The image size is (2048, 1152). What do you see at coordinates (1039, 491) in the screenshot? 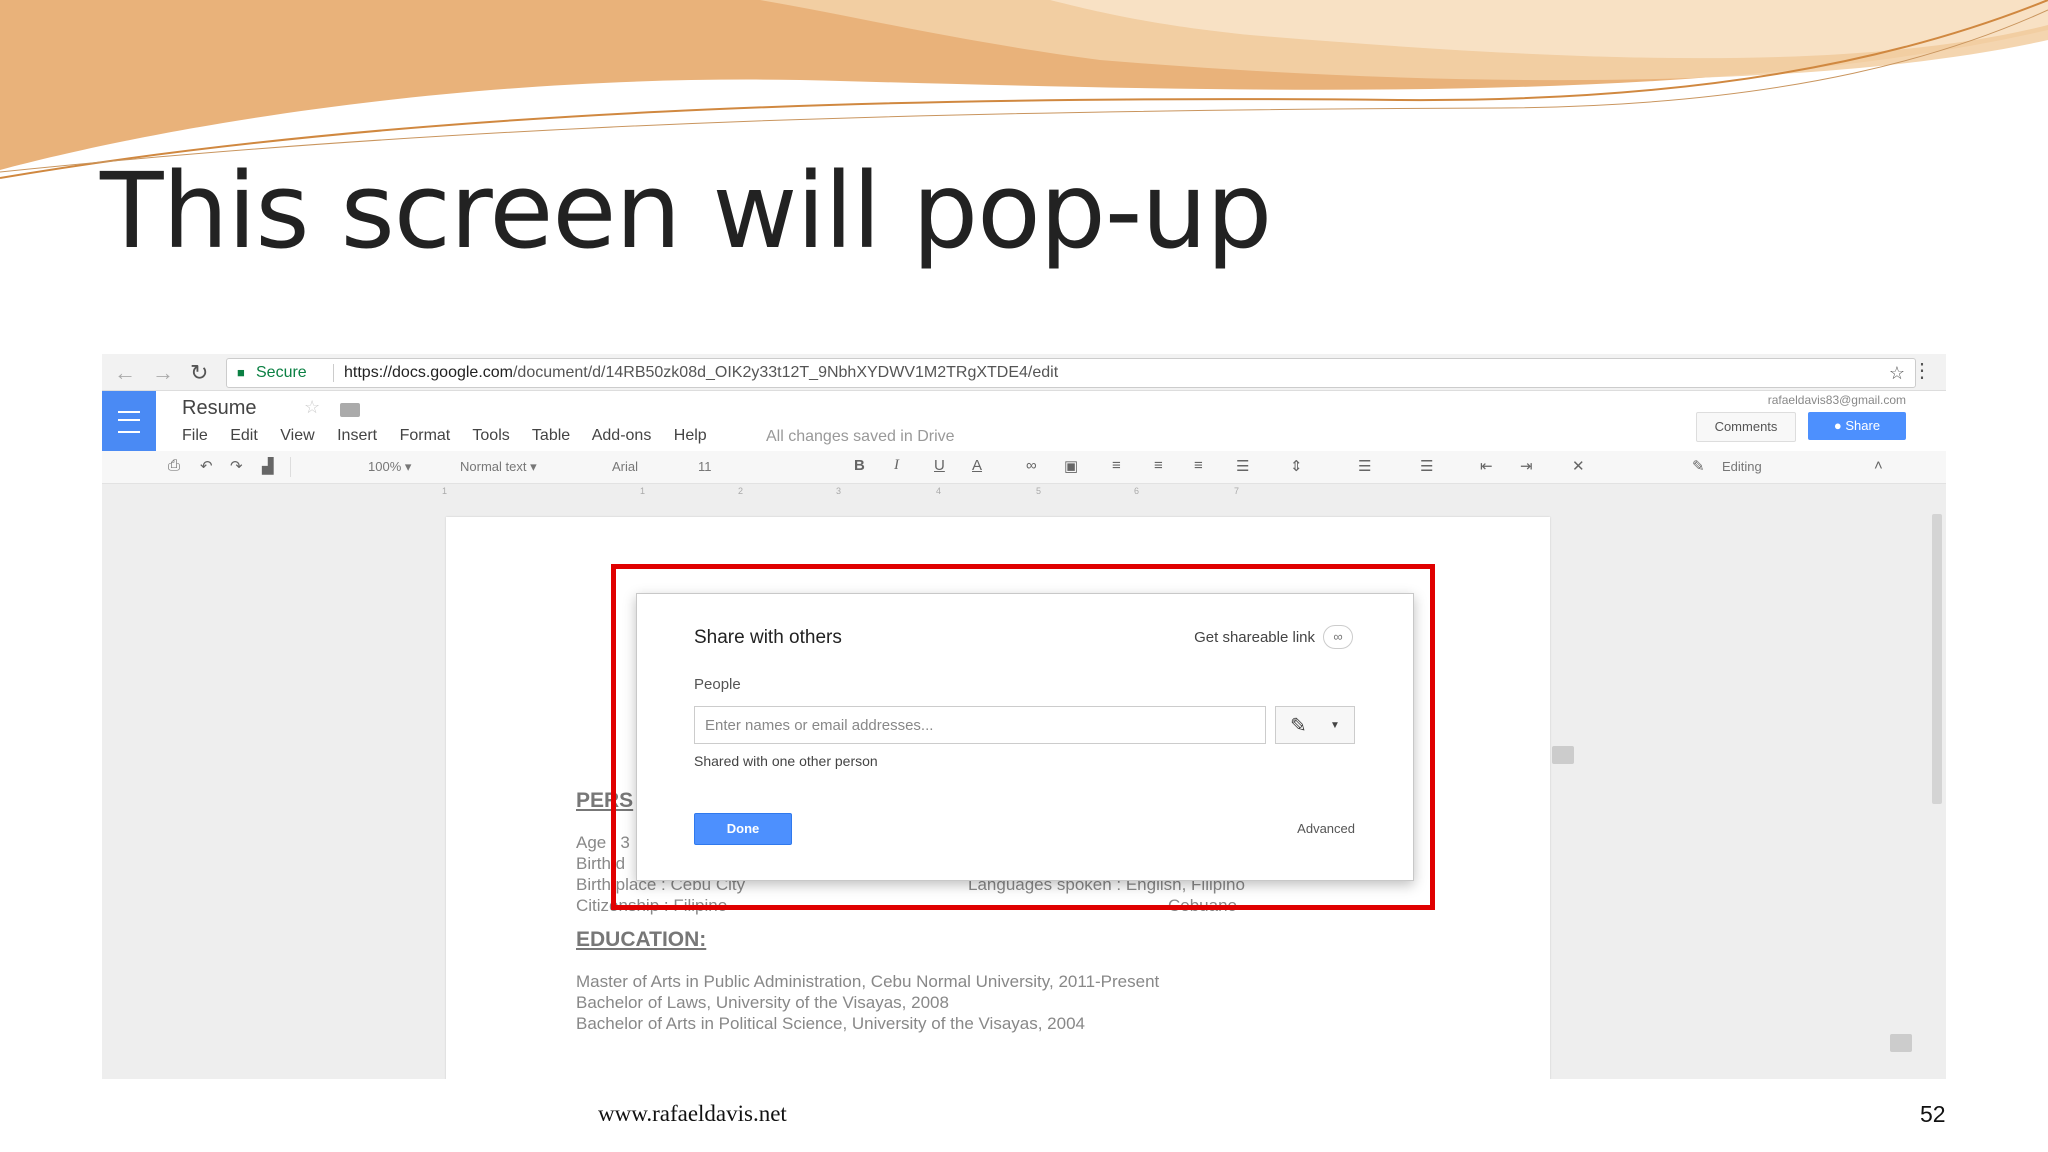
I see `ruler-mark: 5` at bounding box center [1039, 491].